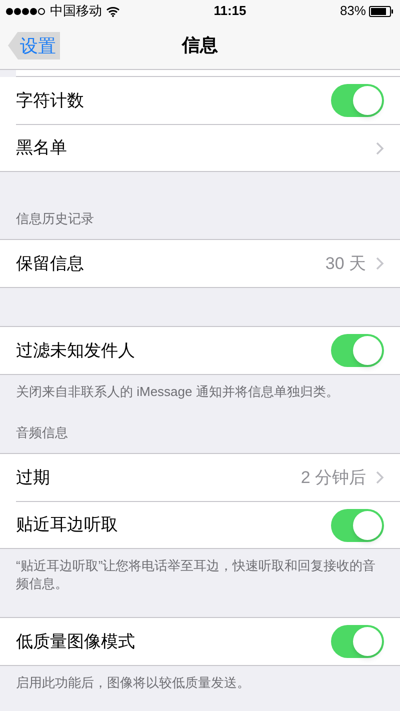 The width and height of the screenshot is (400, 711). Describe the element at coordinates (333, 477) in the screenshot. I see `setting-value: 2 分钟后` at that location.